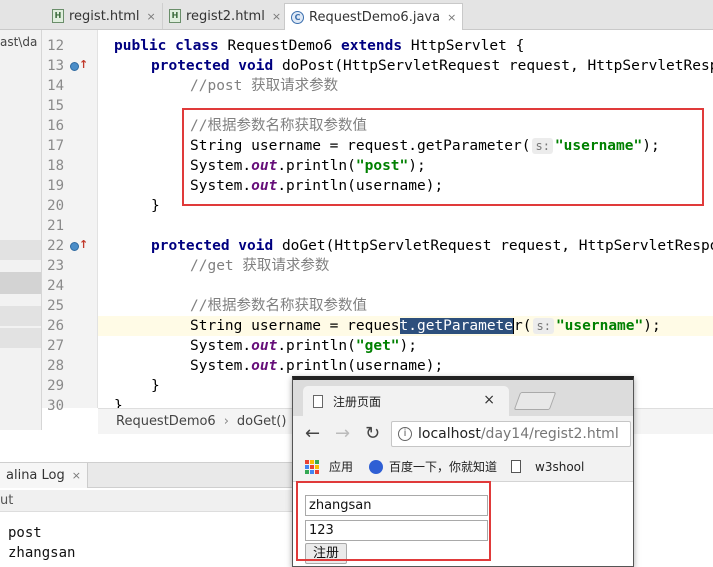  I want to click on parameter-hint: s:, so click(543, 326).